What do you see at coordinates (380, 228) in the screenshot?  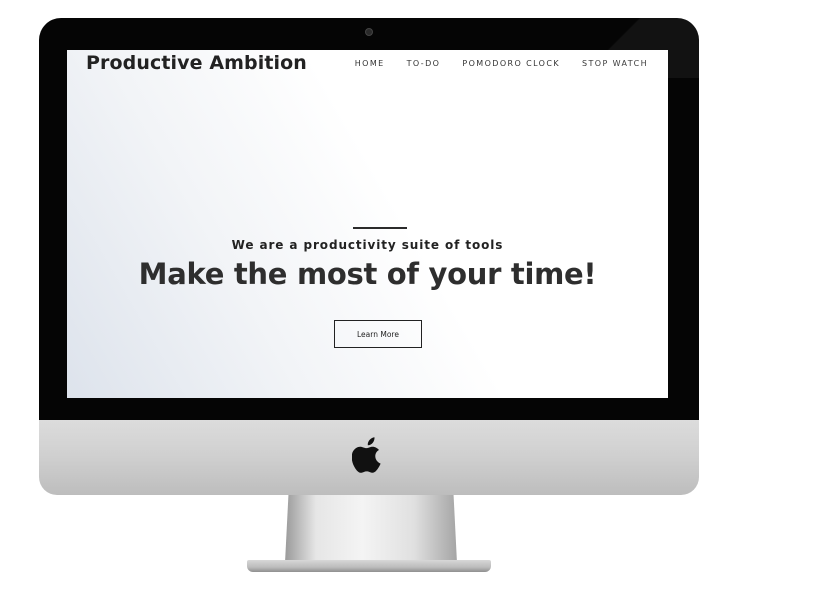 I see `hero-accent-line` at bounding box center [380, 228].